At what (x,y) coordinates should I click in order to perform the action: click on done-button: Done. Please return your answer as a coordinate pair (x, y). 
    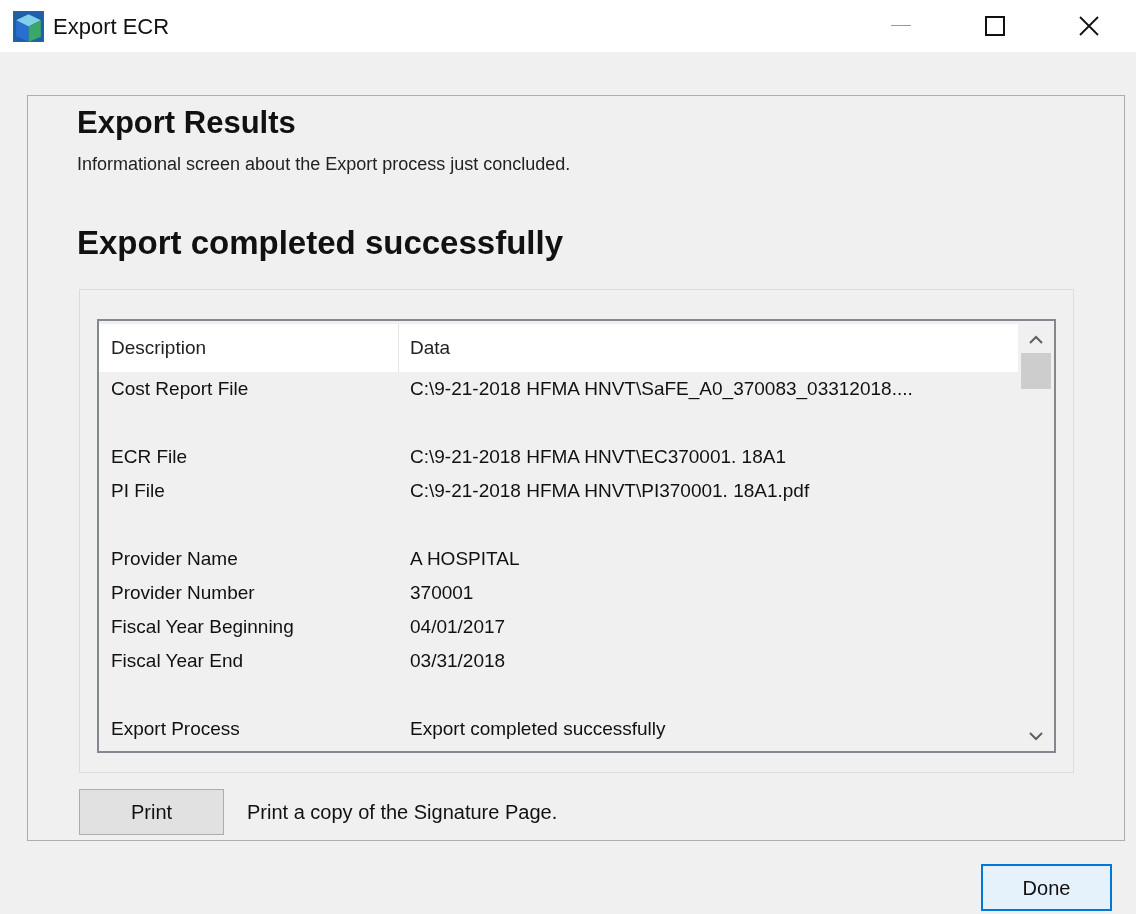
    Looking at the image, I should click on (1046, 887).